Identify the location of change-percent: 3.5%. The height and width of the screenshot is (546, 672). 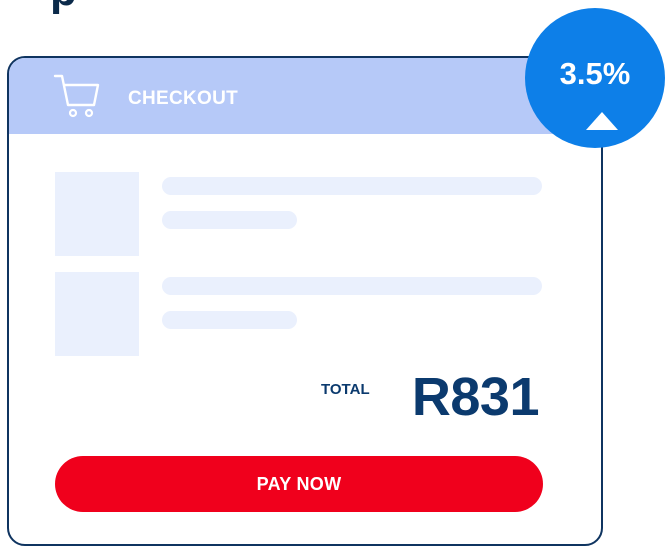
(595, 73).